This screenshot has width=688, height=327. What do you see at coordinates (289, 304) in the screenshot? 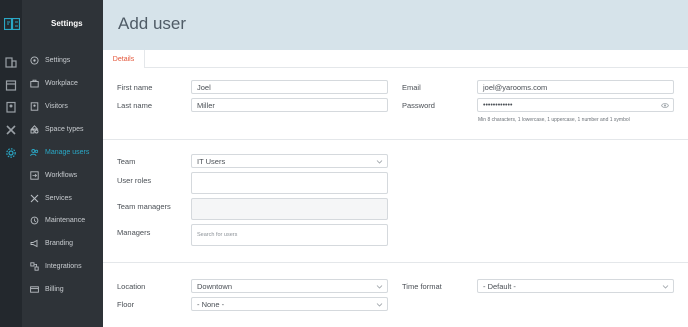
I see `floor-select: - None -` at bounding box center [289, 304].